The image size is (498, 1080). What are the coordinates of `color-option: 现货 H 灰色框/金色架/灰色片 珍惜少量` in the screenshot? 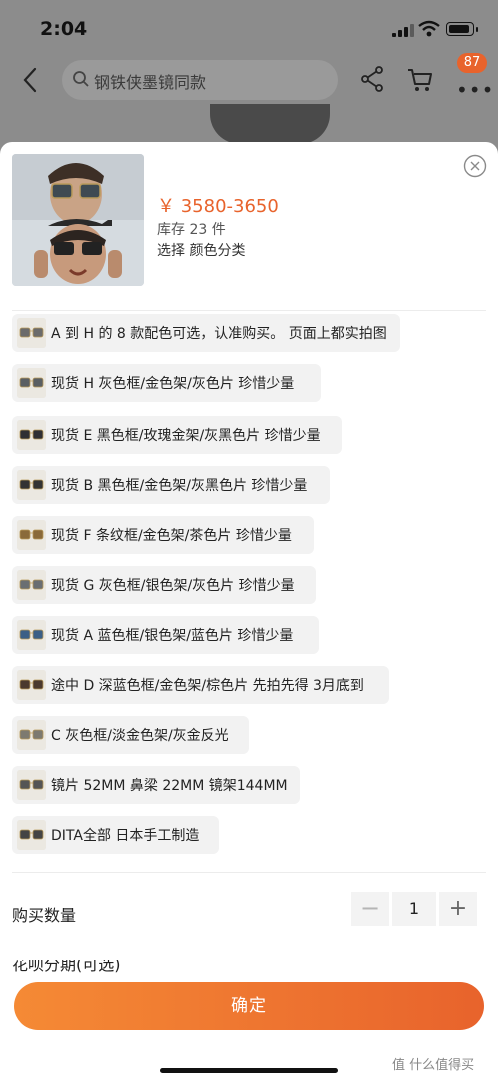 It's located at (166, 383).